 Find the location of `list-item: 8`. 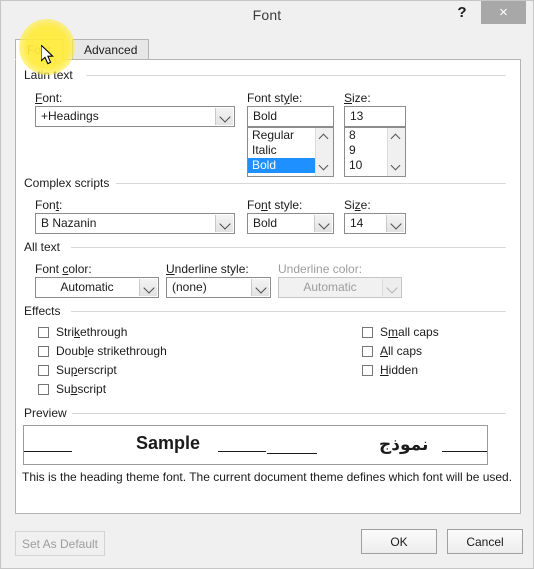

list-item: 8 is located at coordinates (366, 135).